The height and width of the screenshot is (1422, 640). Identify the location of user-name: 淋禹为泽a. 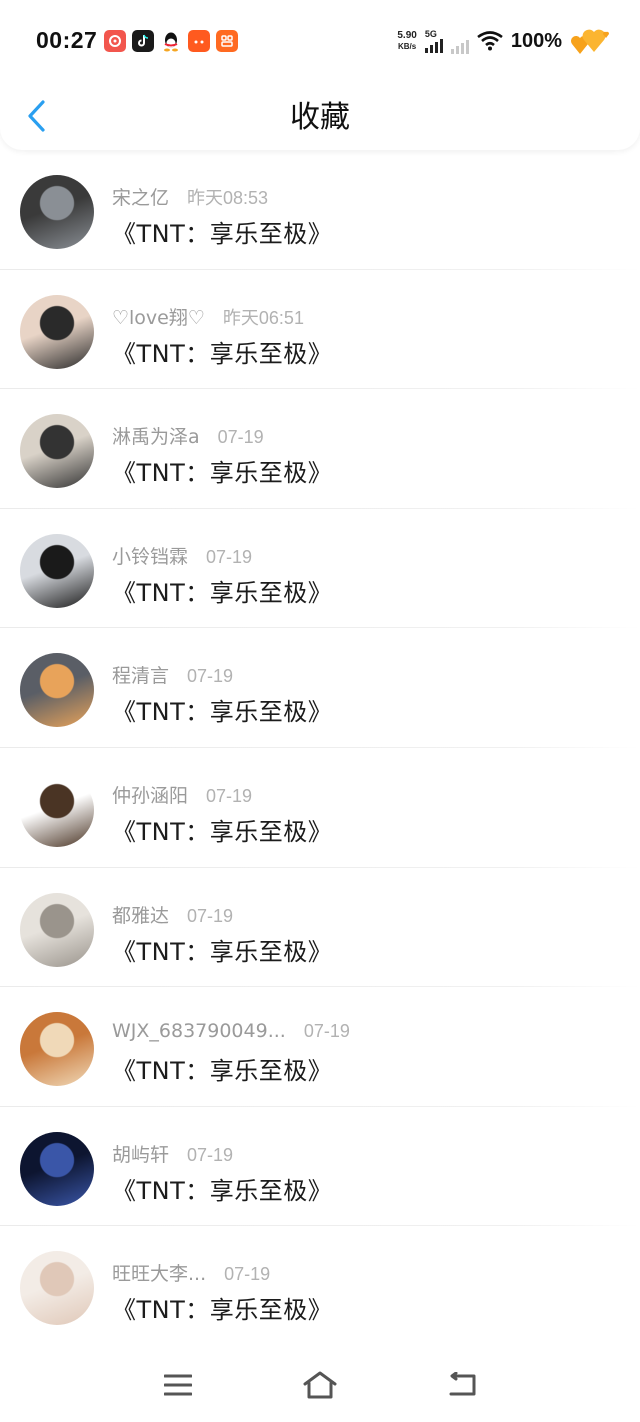
(156, 435).